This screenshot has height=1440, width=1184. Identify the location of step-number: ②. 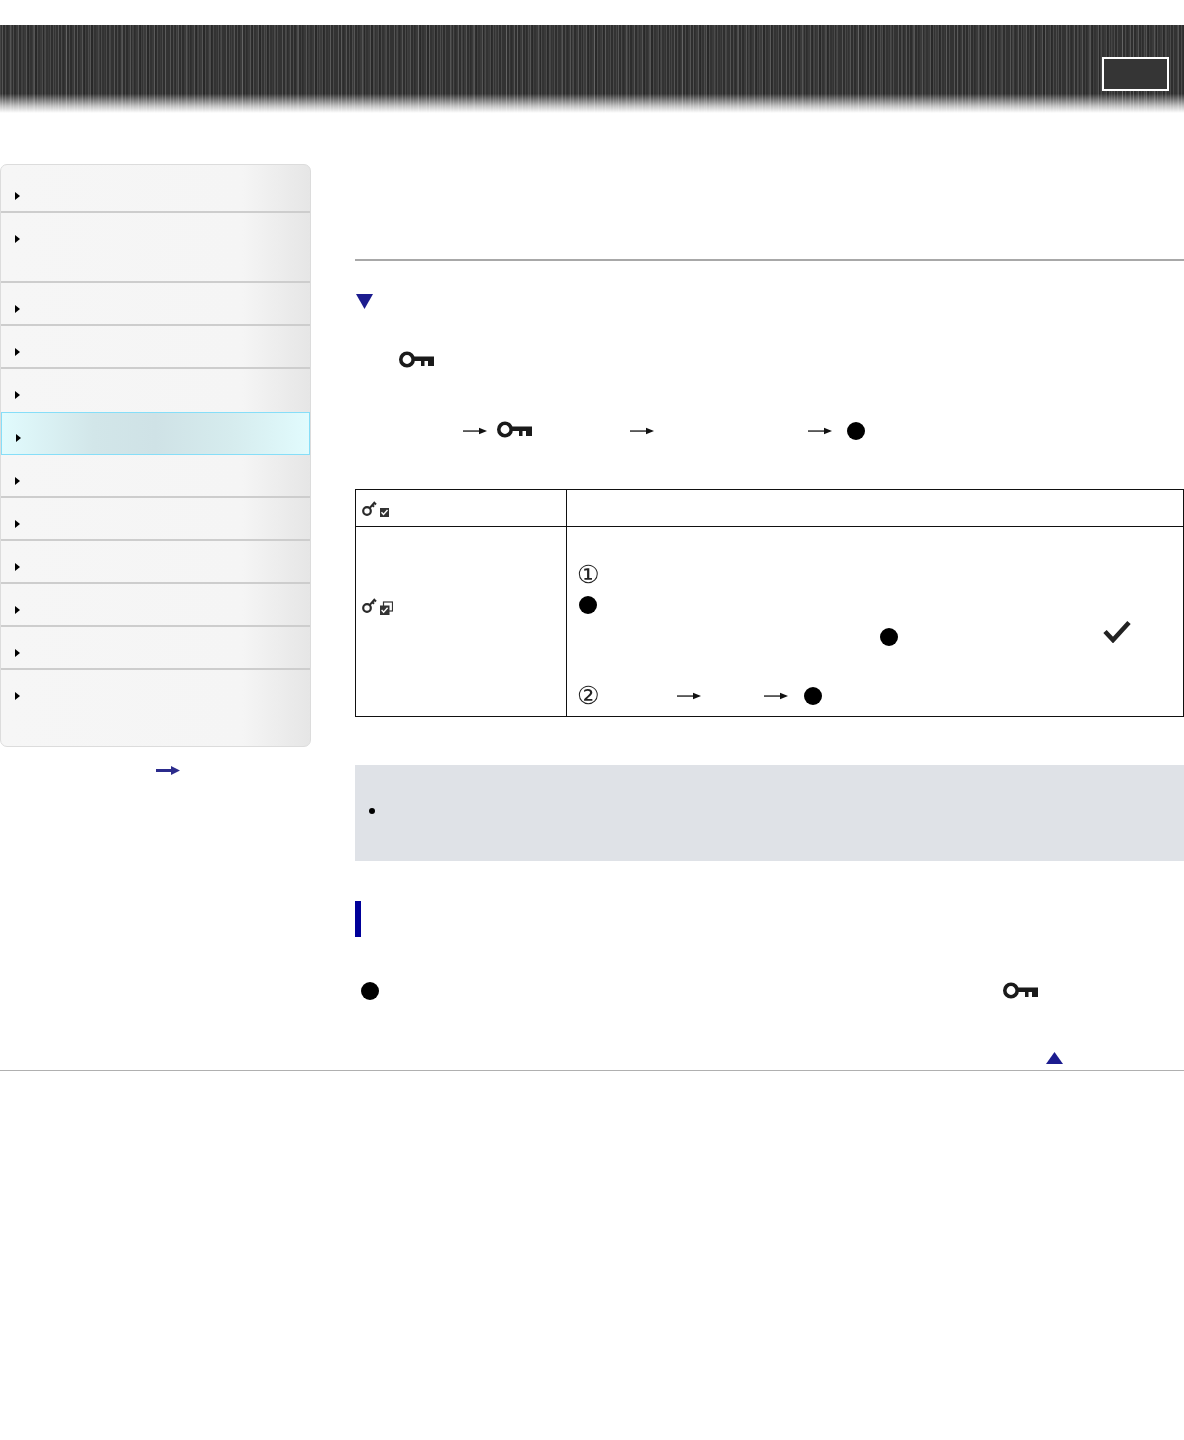
(588, 695).